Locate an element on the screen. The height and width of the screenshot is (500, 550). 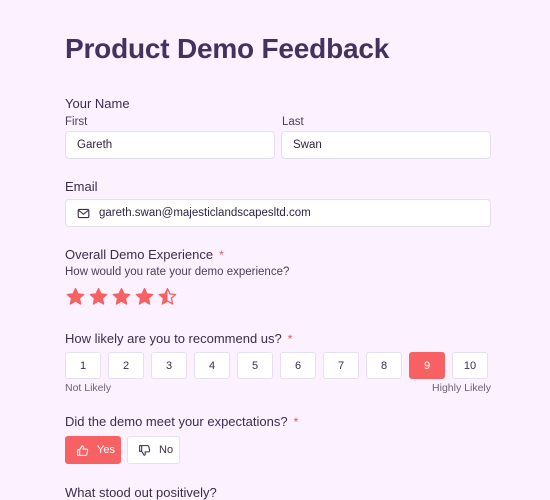
star-rating is located at coordinates (121, 296).